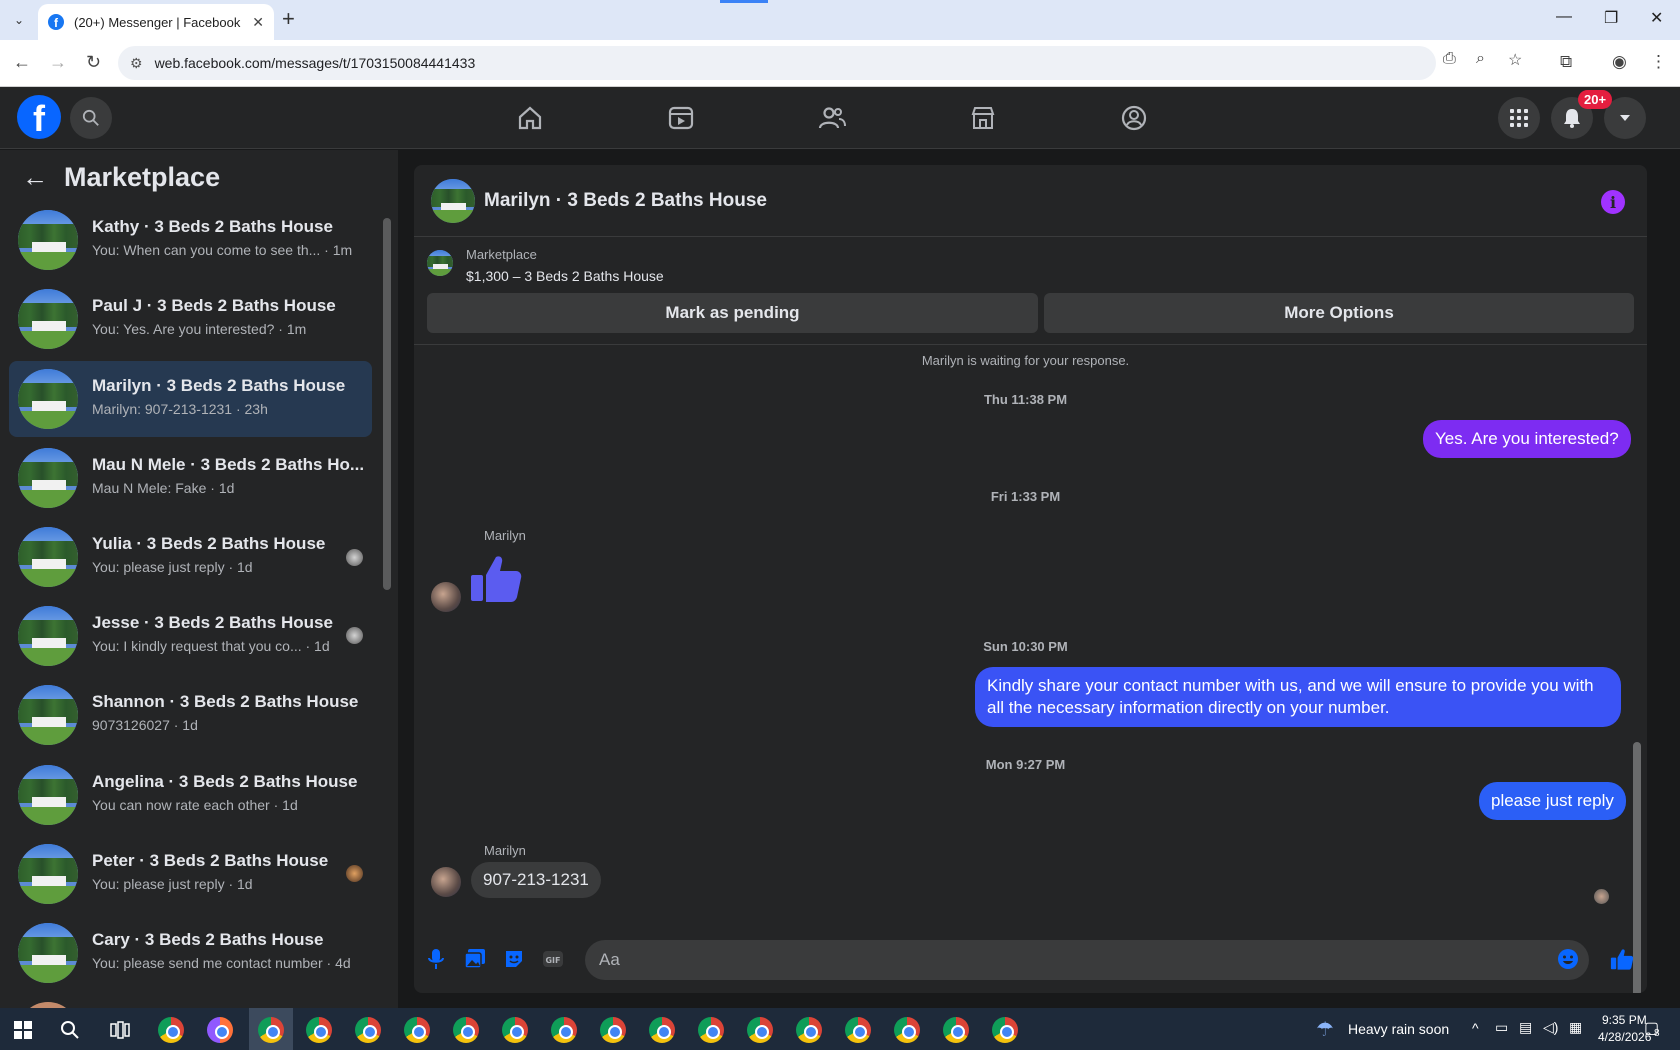 The width and height of the screenshot is (1680, 1050). Describe the element at coordinates (565, 276) in the screenshot. I see `listing-price-title: $1,300 – 3 Beds 2 Baths House` at that location.